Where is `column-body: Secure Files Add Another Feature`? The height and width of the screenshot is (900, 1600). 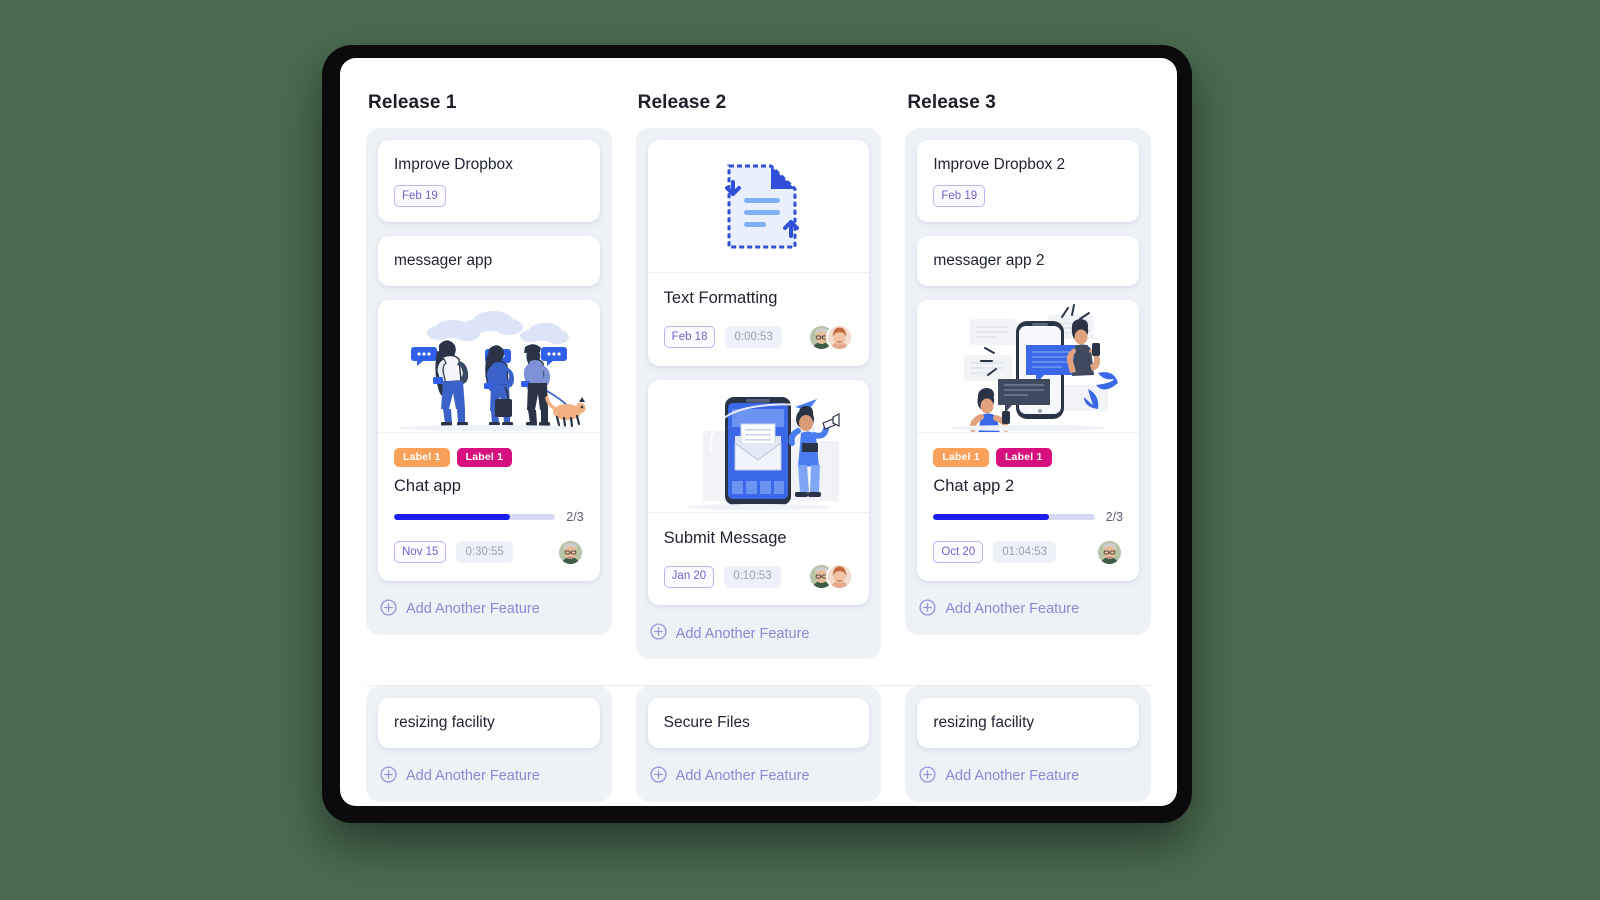 column-body: Secure Files Add Another Feature is located at coordinates (758, 744).